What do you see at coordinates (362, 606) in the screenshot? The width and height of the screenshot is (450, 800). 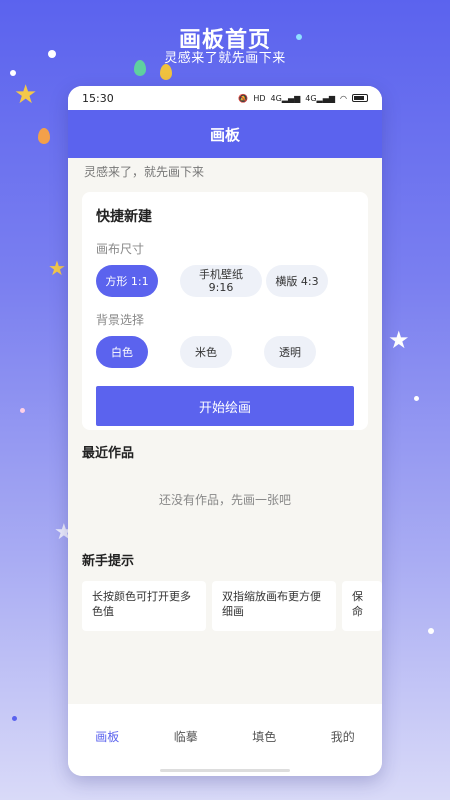 I see `tip-card: 保命` at bounding box center [362, 606].